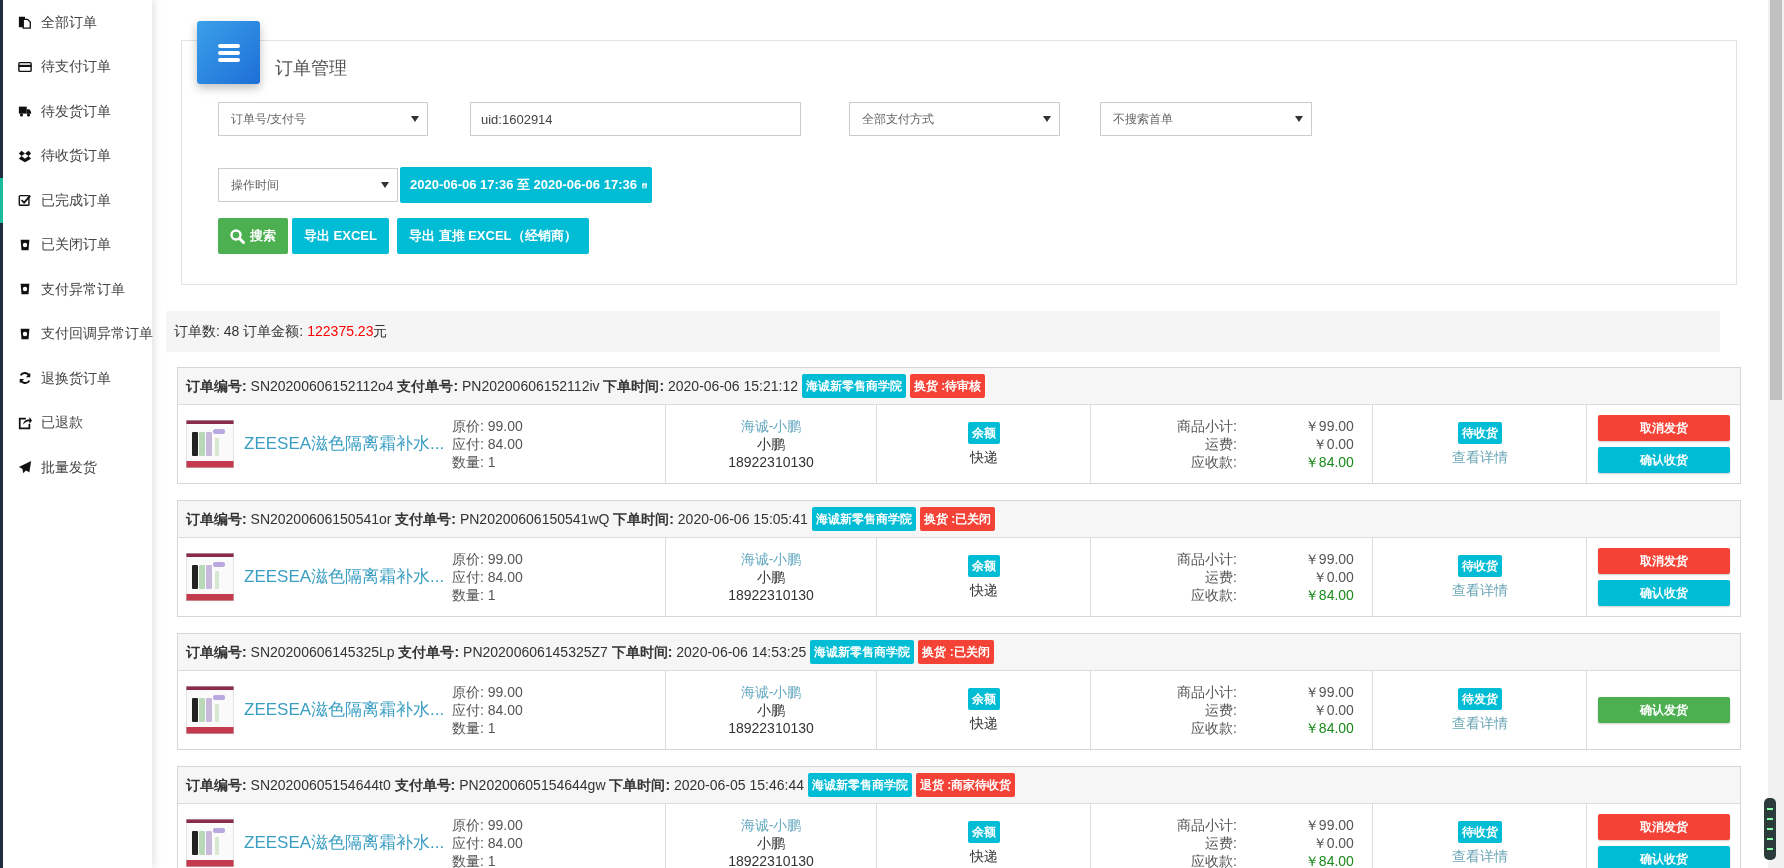 The height and width of the screenshot is (868, 1784). I want to click on order-count: 订单数: 48, so click(207, 331).